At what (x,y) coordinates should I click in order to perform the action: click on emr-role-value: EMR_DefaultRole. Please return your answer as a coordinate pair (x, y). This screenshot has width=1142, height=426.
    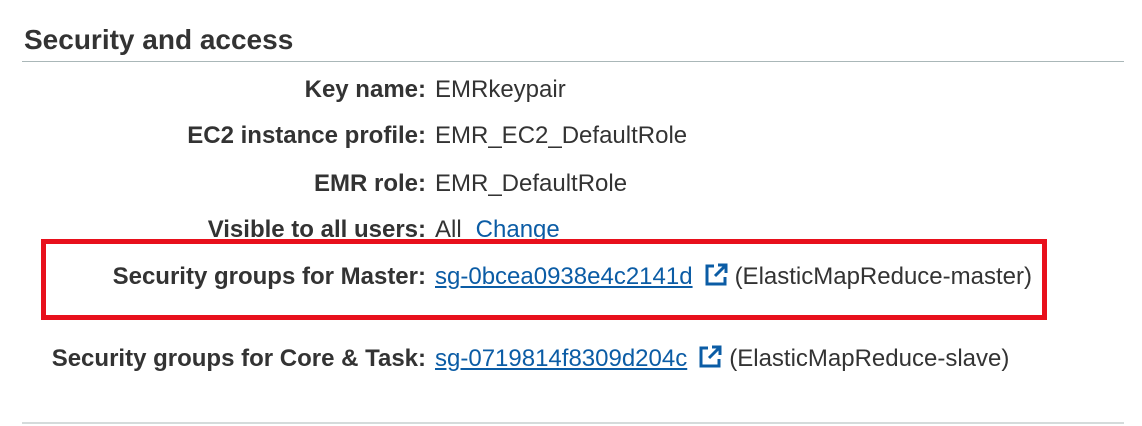
    Looking at the image, I should click on (531, 183).